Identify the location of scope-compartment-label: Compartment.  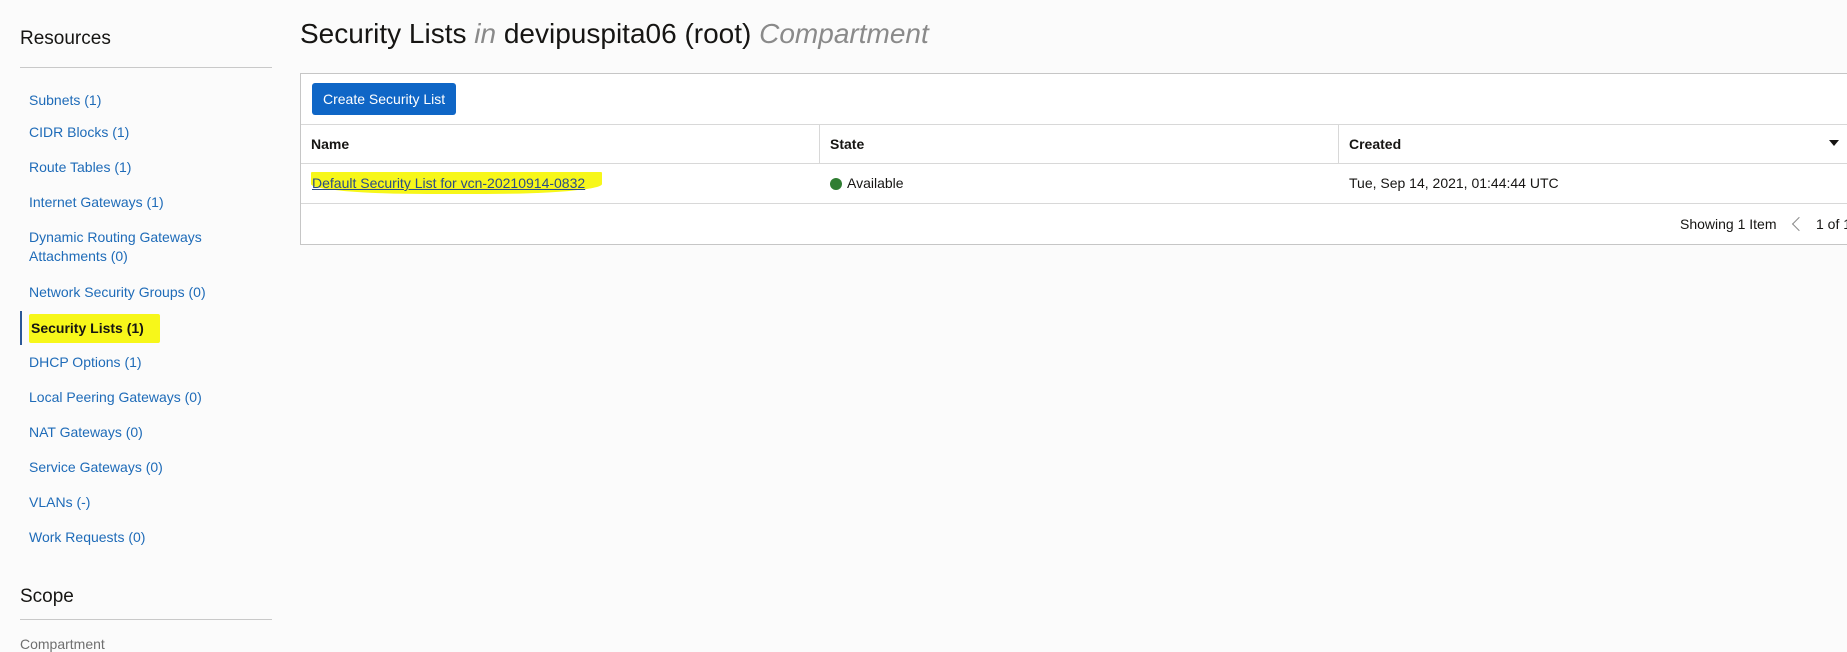
(62, 644).